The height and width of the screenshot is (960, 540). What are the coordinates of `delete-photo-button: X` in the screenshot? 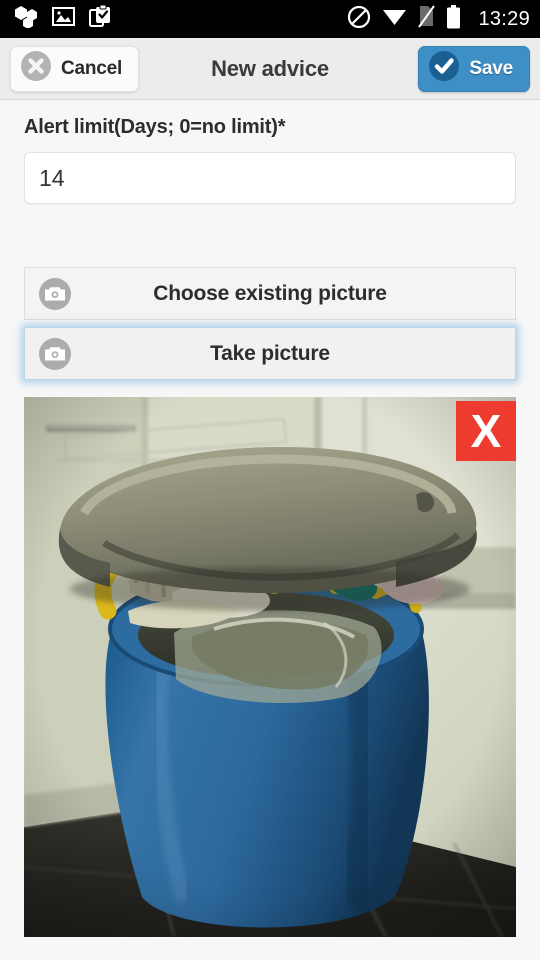 It's located at (486, 431).